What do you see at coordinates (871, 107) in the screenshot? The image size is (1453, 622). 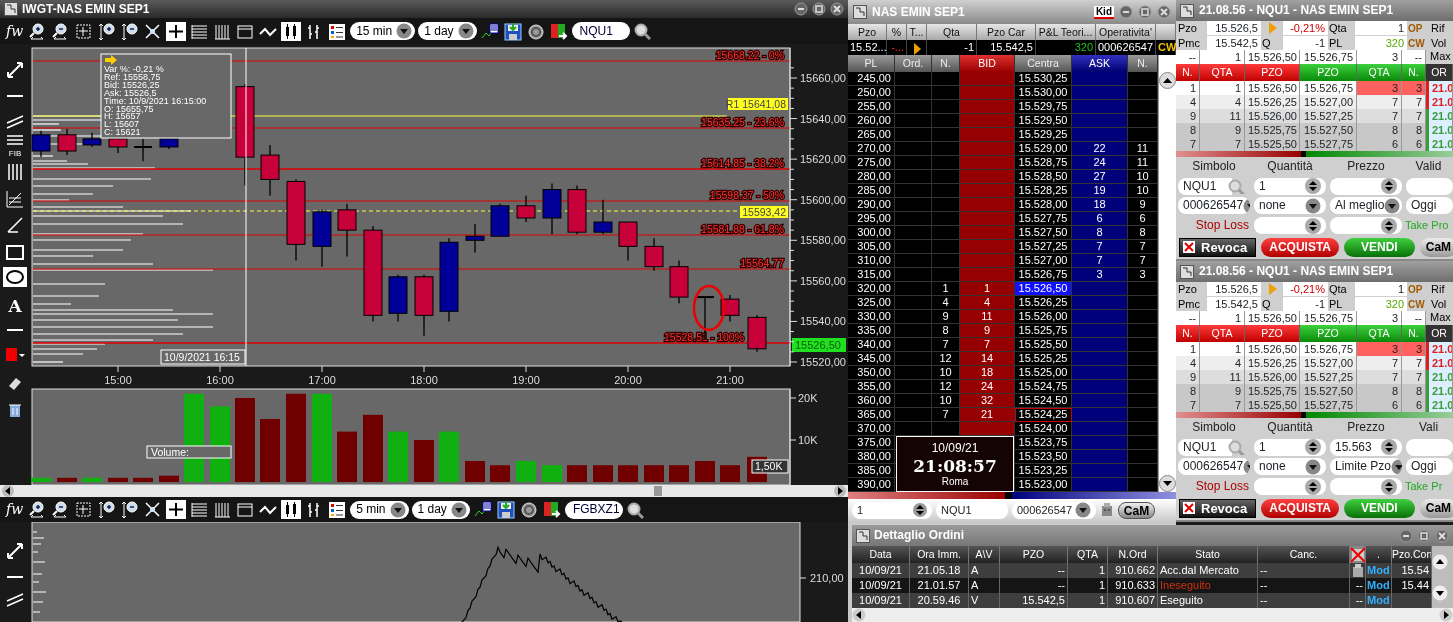 I see `table-cell: 255,00` at bounding box center [871, 107].